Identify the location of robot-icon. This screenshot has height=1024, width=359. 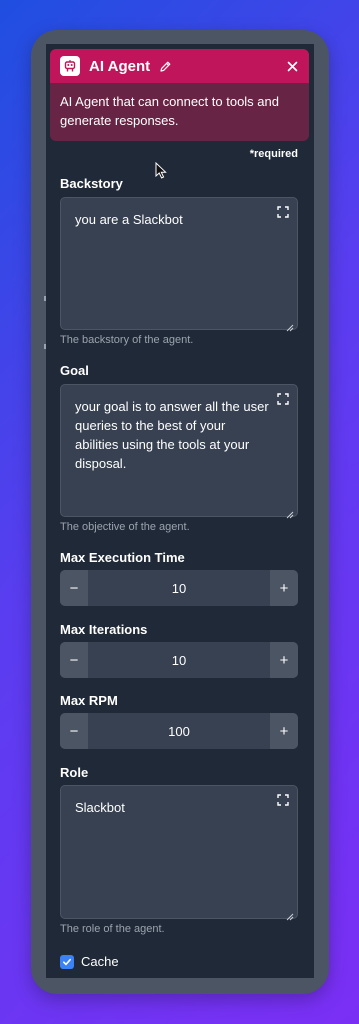
(70, 66).